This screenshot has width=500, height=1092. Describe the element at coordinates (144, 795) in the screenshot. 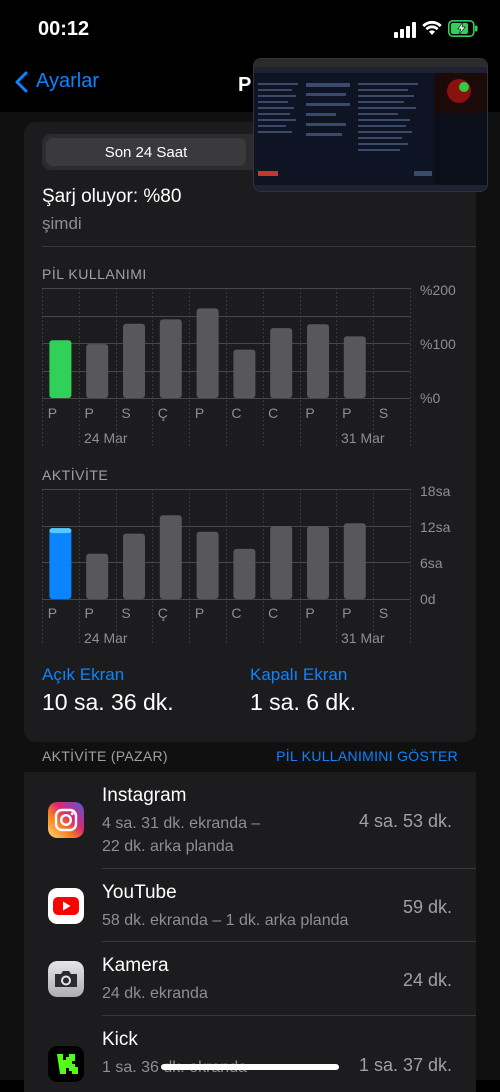

I see `app-name: Instagram` at that location.